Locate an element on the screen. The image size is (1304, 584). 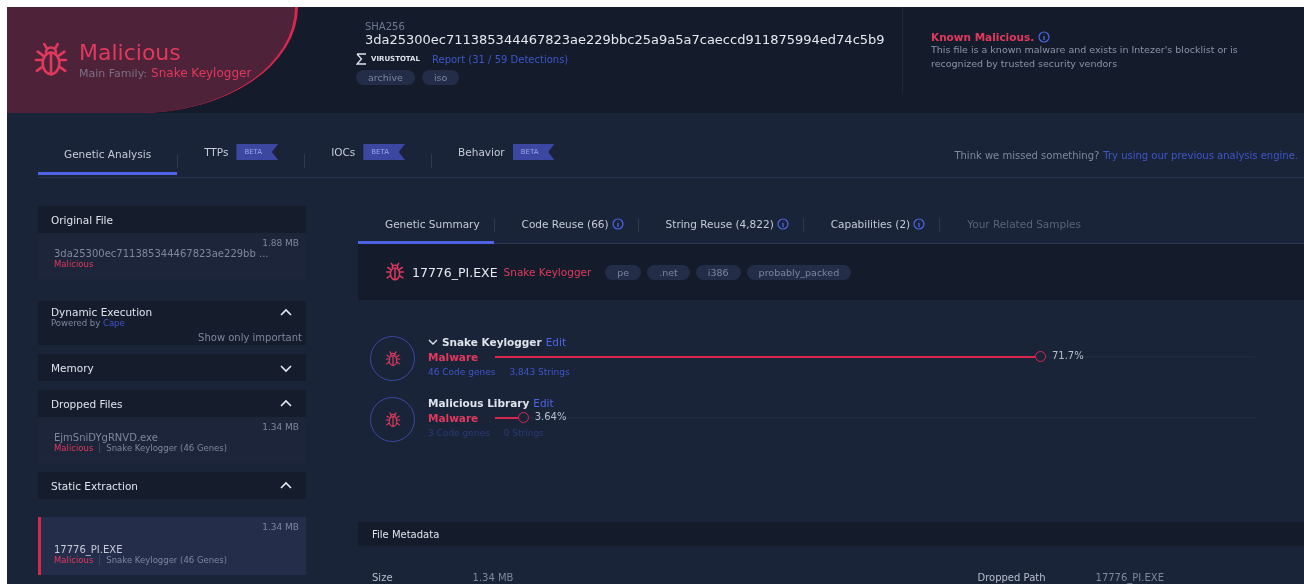
sigma-icon is located at coordinates (361, 59).